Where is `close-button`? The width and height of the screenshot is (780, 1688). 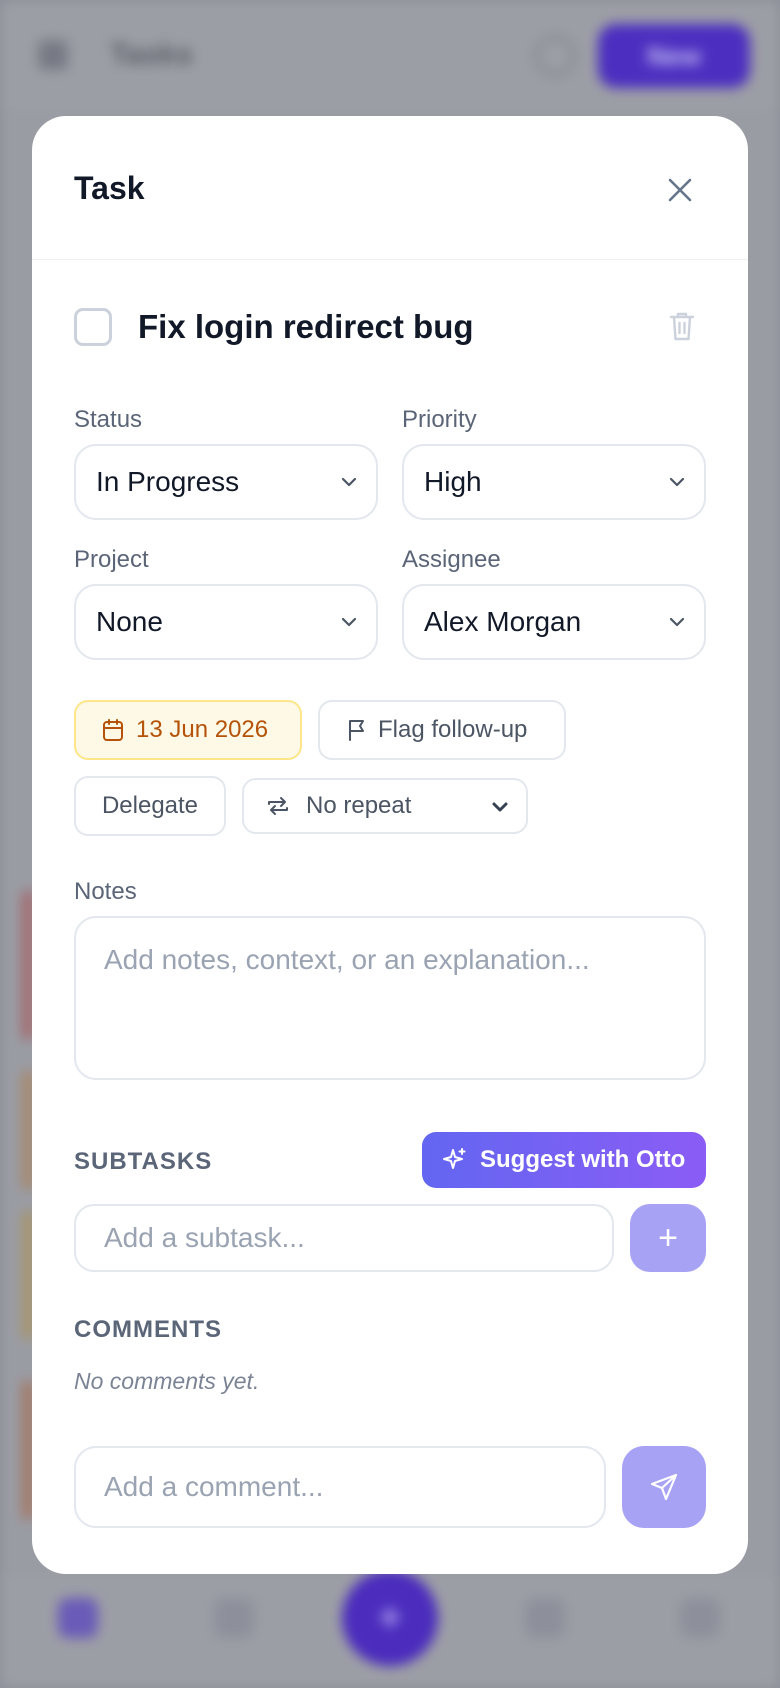
close-button is located at coordinates (680, 190).